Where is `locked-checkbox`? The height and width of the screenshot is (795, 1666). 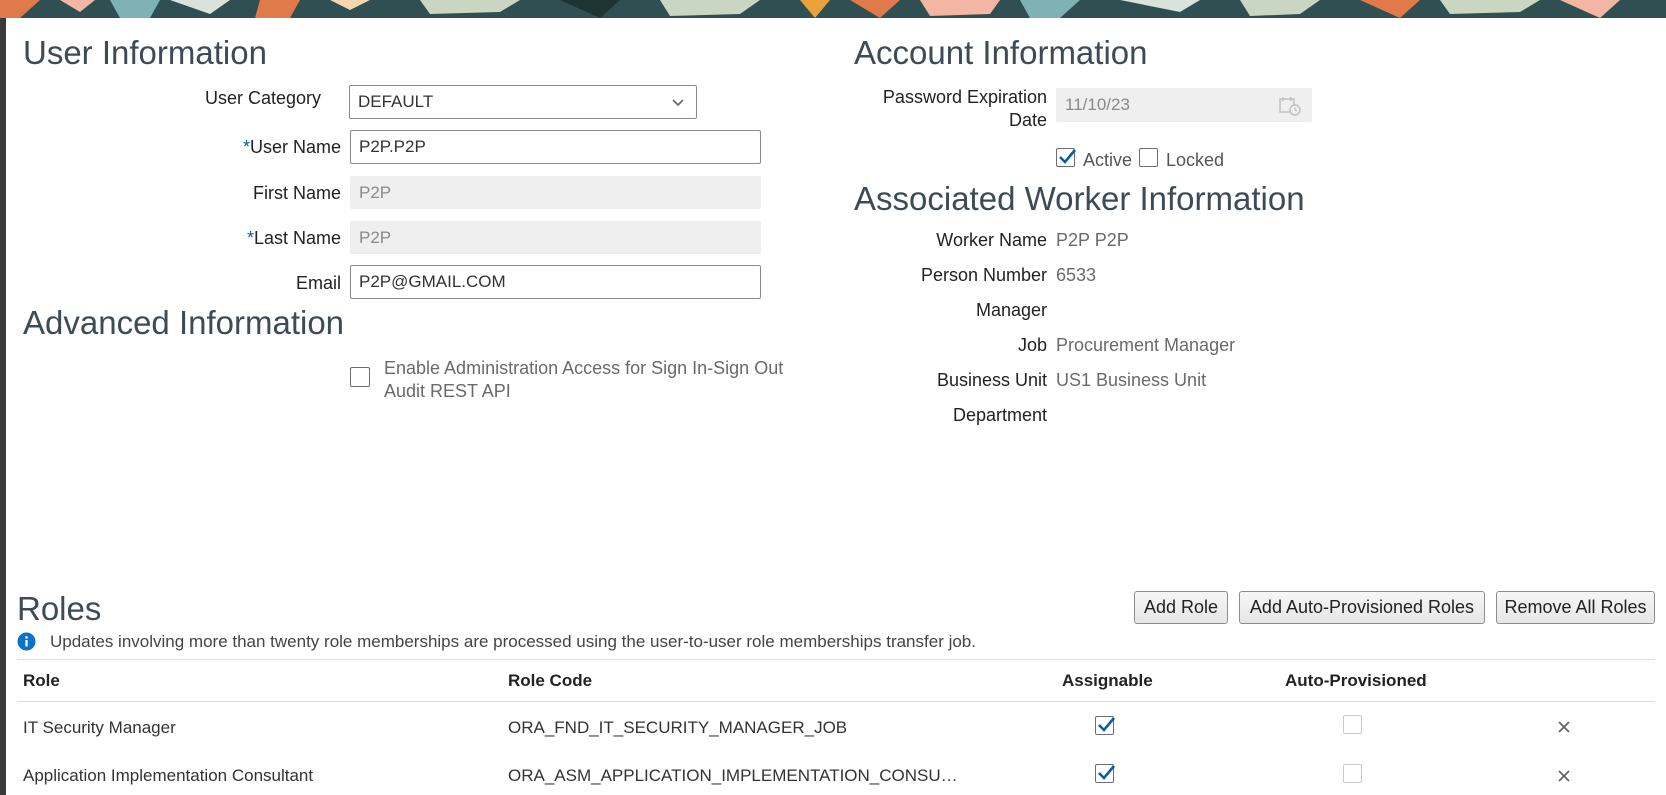 locked-checkbox is located at coordinates (1148, 157).